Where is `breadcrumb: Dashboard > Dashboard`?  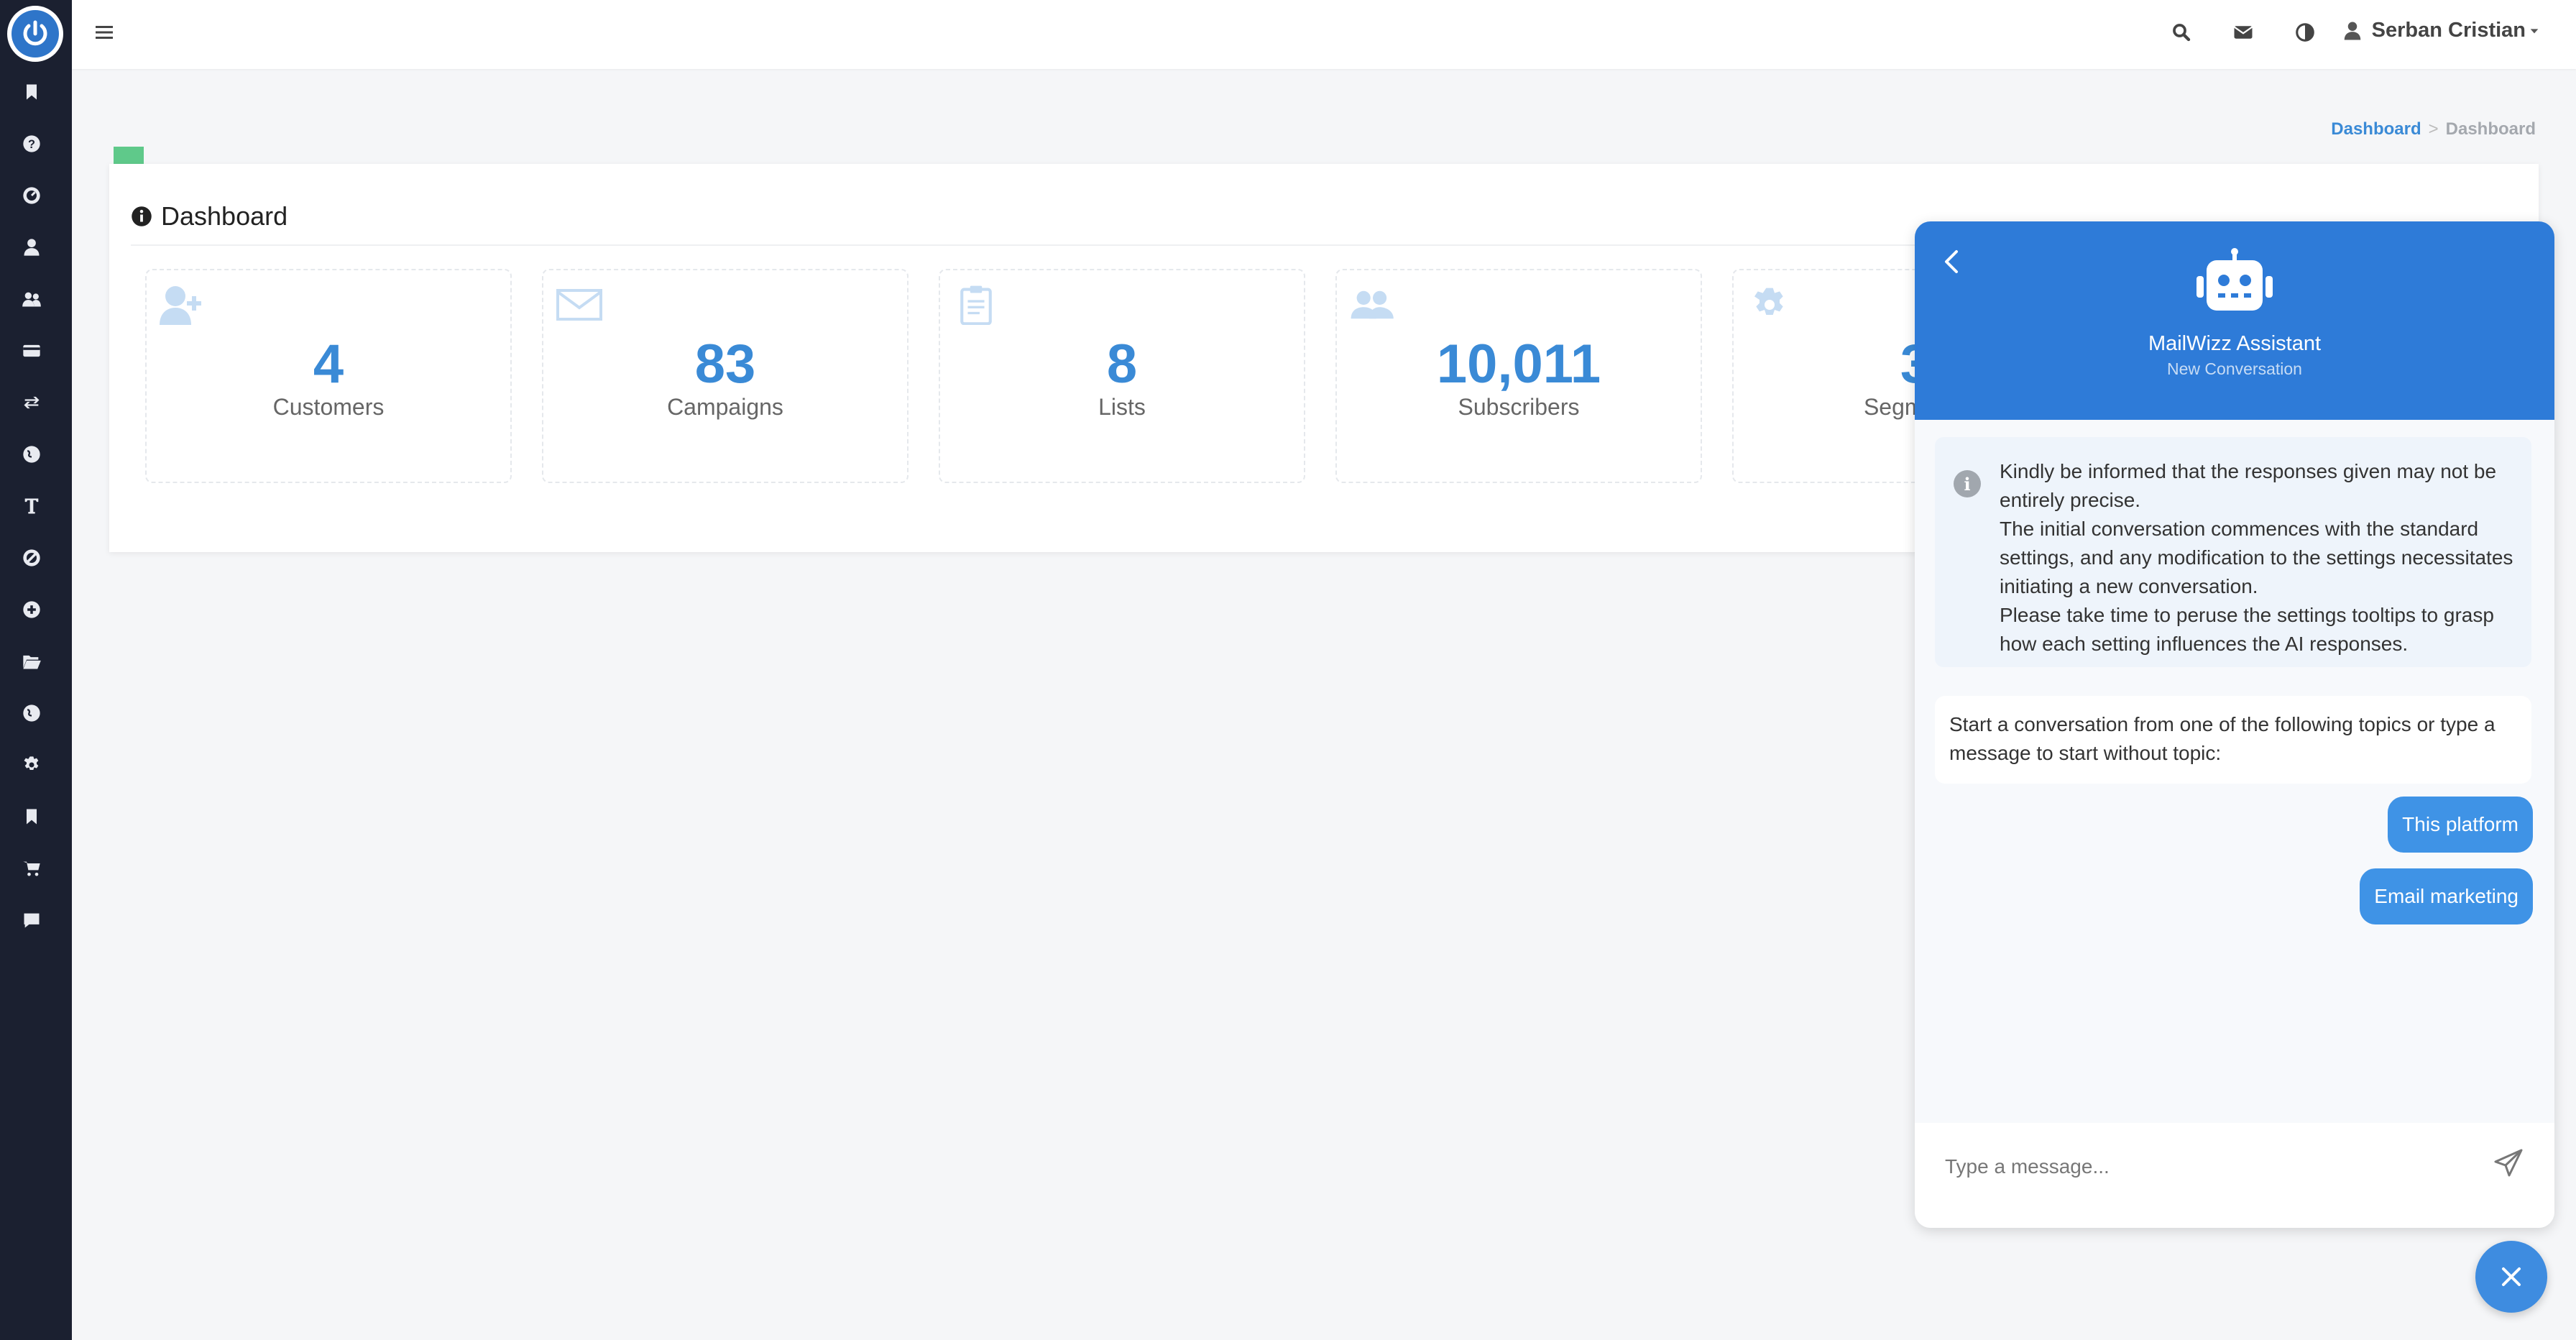 breadcrumb: Dashboard > Dashboard is located at coordinates (2433, 129).